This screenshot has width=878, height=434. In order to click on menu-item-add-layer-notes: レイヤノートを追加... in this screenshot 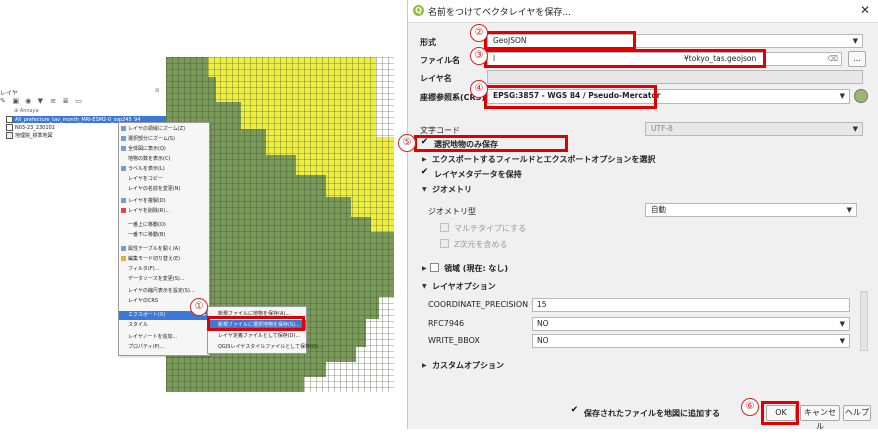, I will do `click(149, 337)`.